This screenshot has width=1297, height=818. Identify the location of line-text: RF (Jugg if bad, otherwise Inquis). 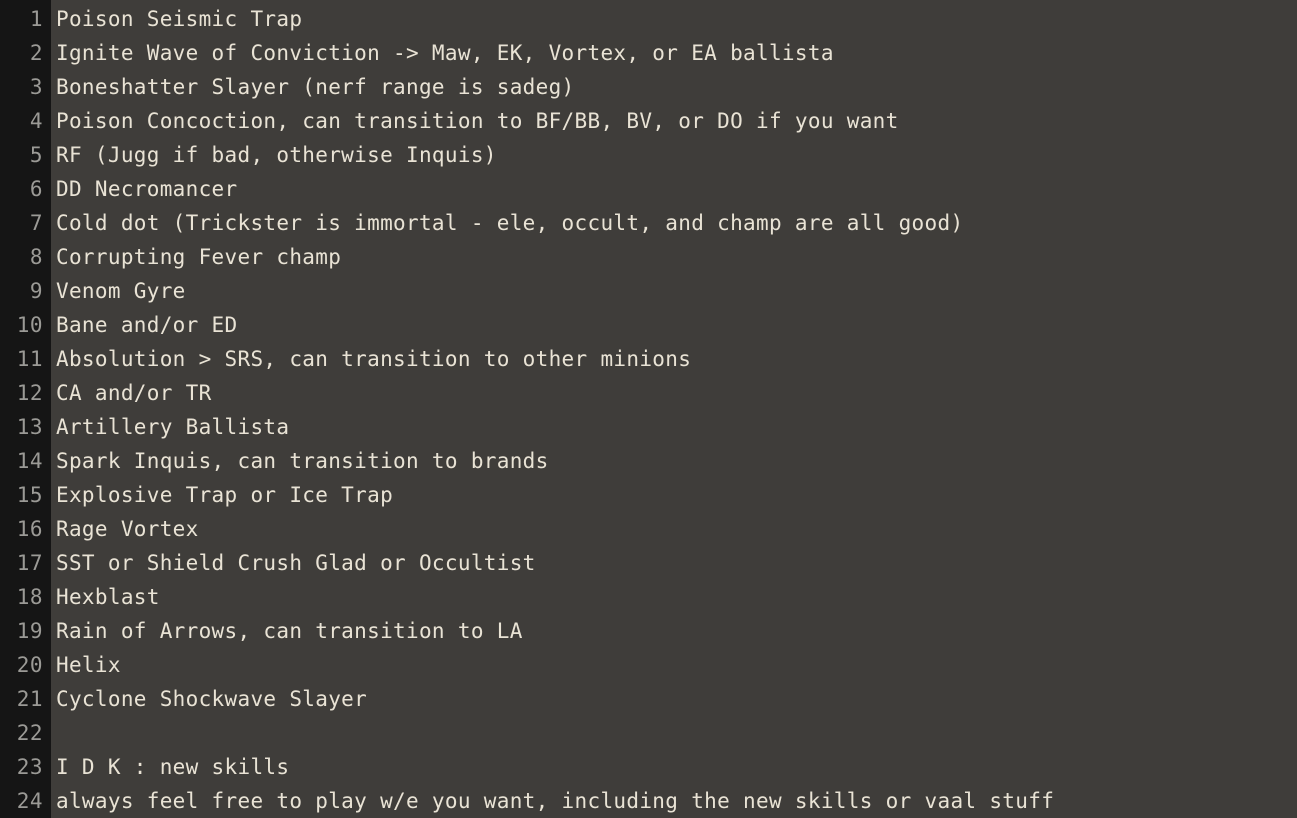
(276, 155).